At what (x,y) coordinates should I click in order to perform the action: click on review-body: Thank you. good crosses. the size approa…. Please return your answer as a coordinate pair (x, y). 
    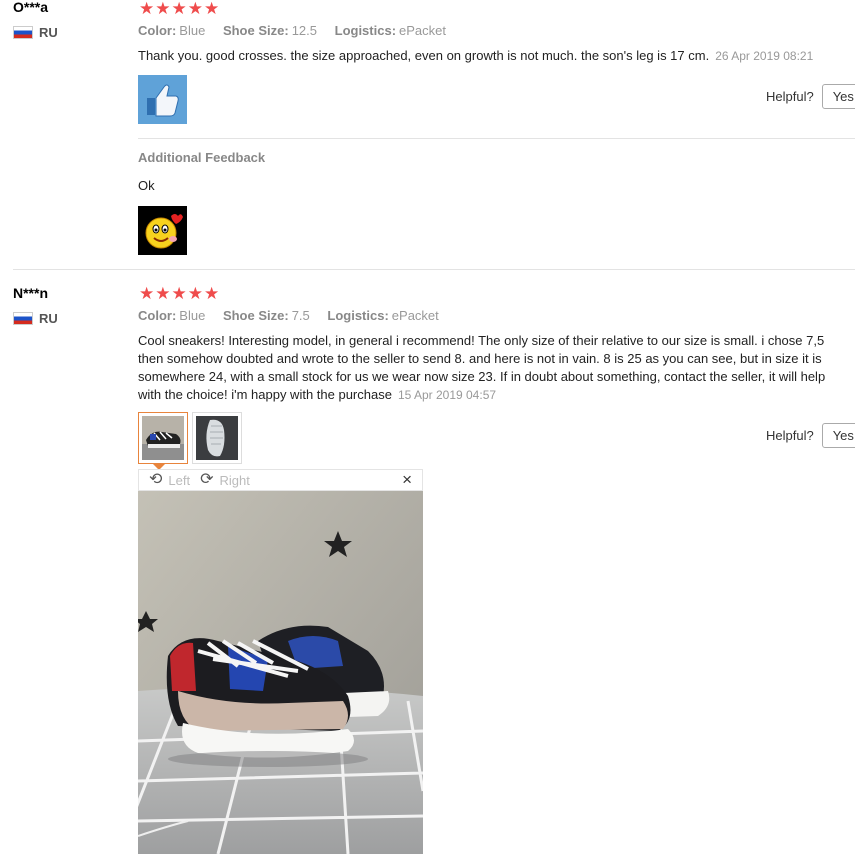
    Looking at the image, I should click on (424, 55).